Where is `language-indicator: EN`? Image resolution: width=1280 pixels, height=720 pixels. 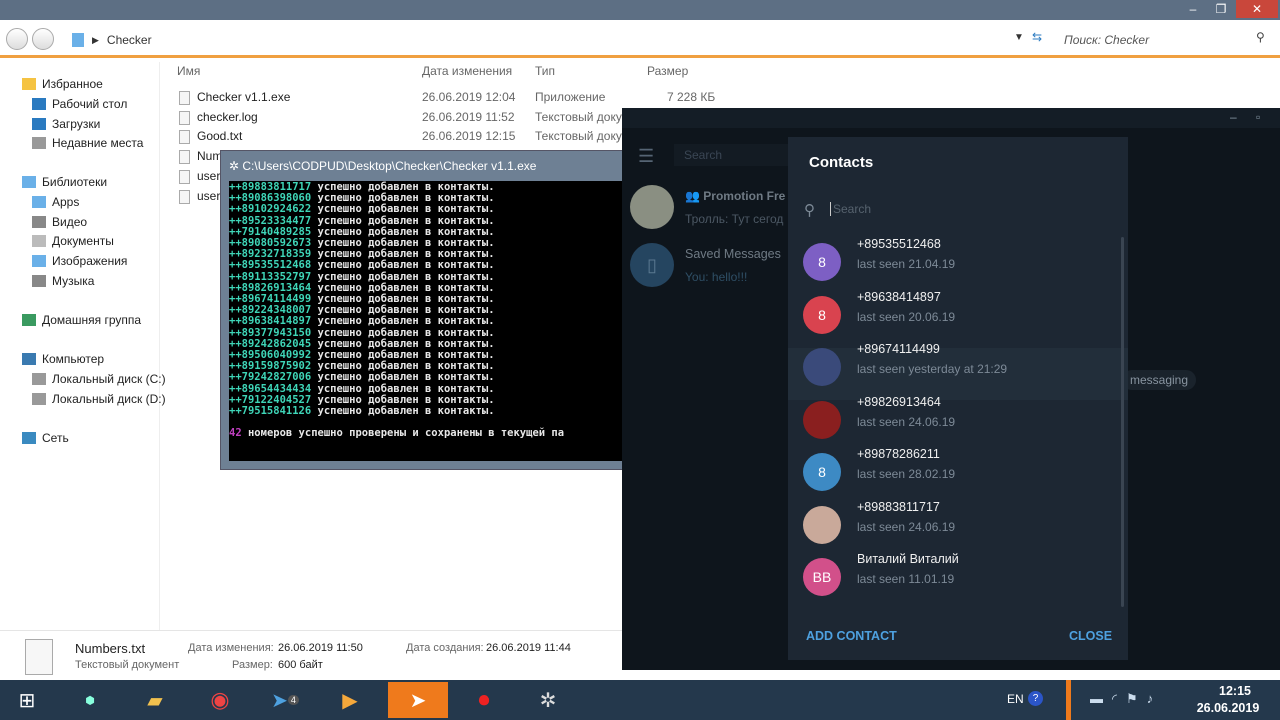
language-indicator: EN is located at coordinates (1015, 699).